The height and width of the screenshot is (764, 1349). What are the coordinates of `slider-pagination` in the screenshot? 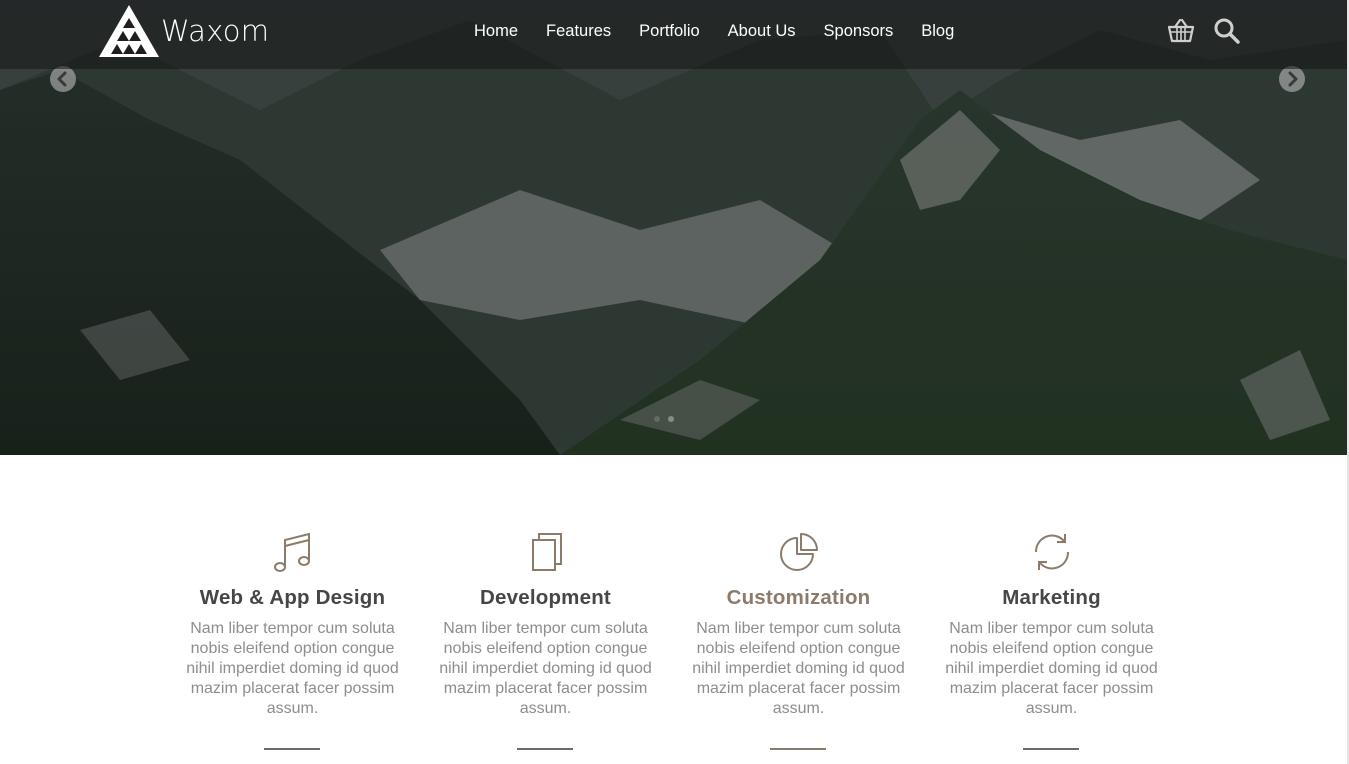 It's located at (664, 419).